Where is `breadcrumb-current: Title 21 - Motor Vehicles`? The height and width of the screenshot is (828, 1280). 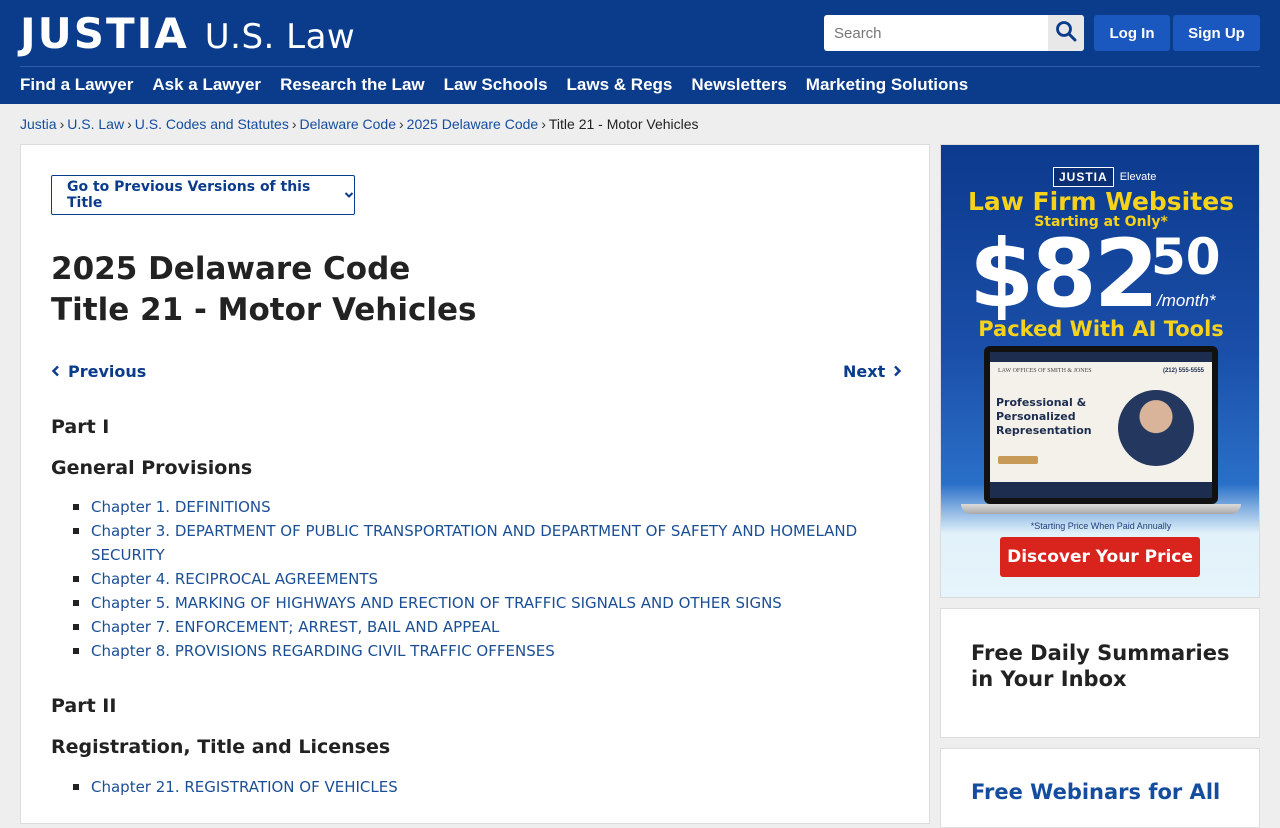
breadcrumb-current: Title 21 - Motor Vehicles is located at coordinates (623, 124).